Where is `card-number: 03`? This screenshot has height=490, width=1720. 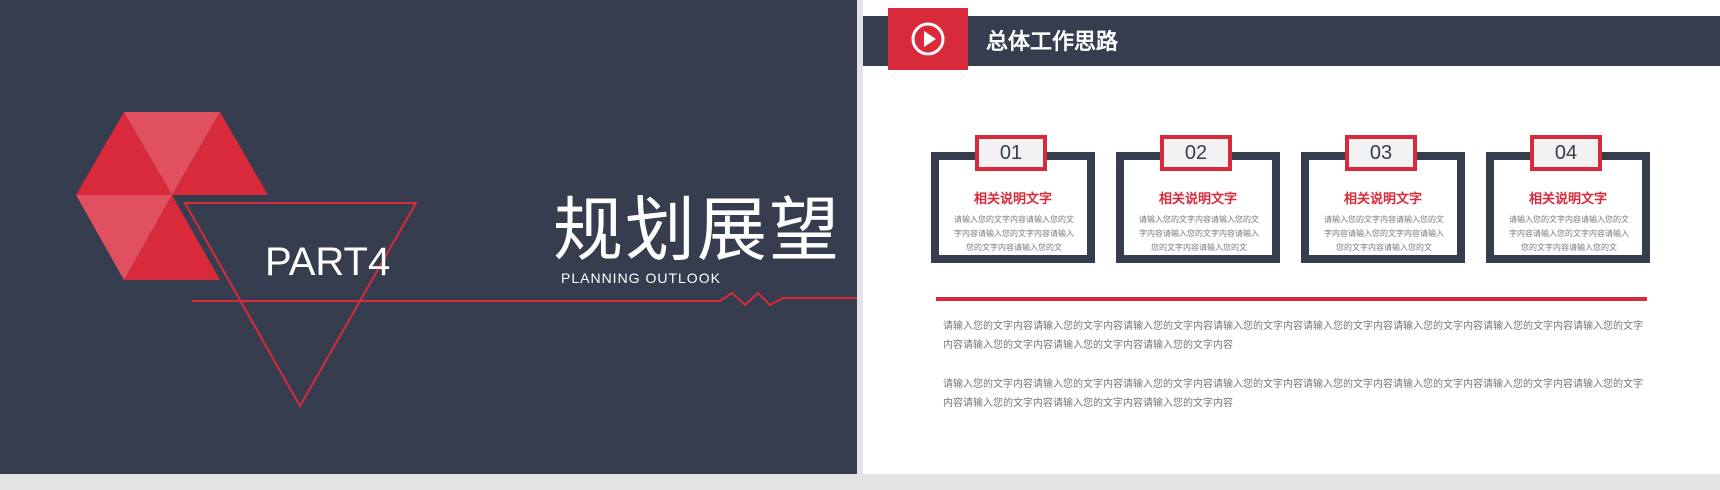 card-number: 03 is located at coordinates (1381, 153).